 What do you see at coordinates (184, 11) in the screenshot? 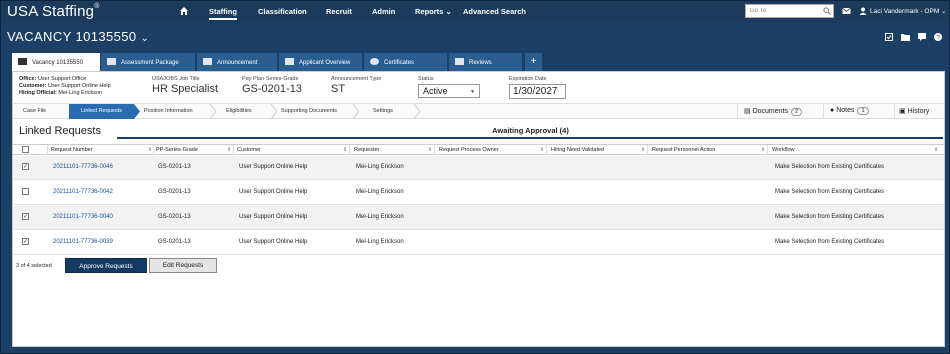
I see `home-icon` at bounding box center [184, 11].